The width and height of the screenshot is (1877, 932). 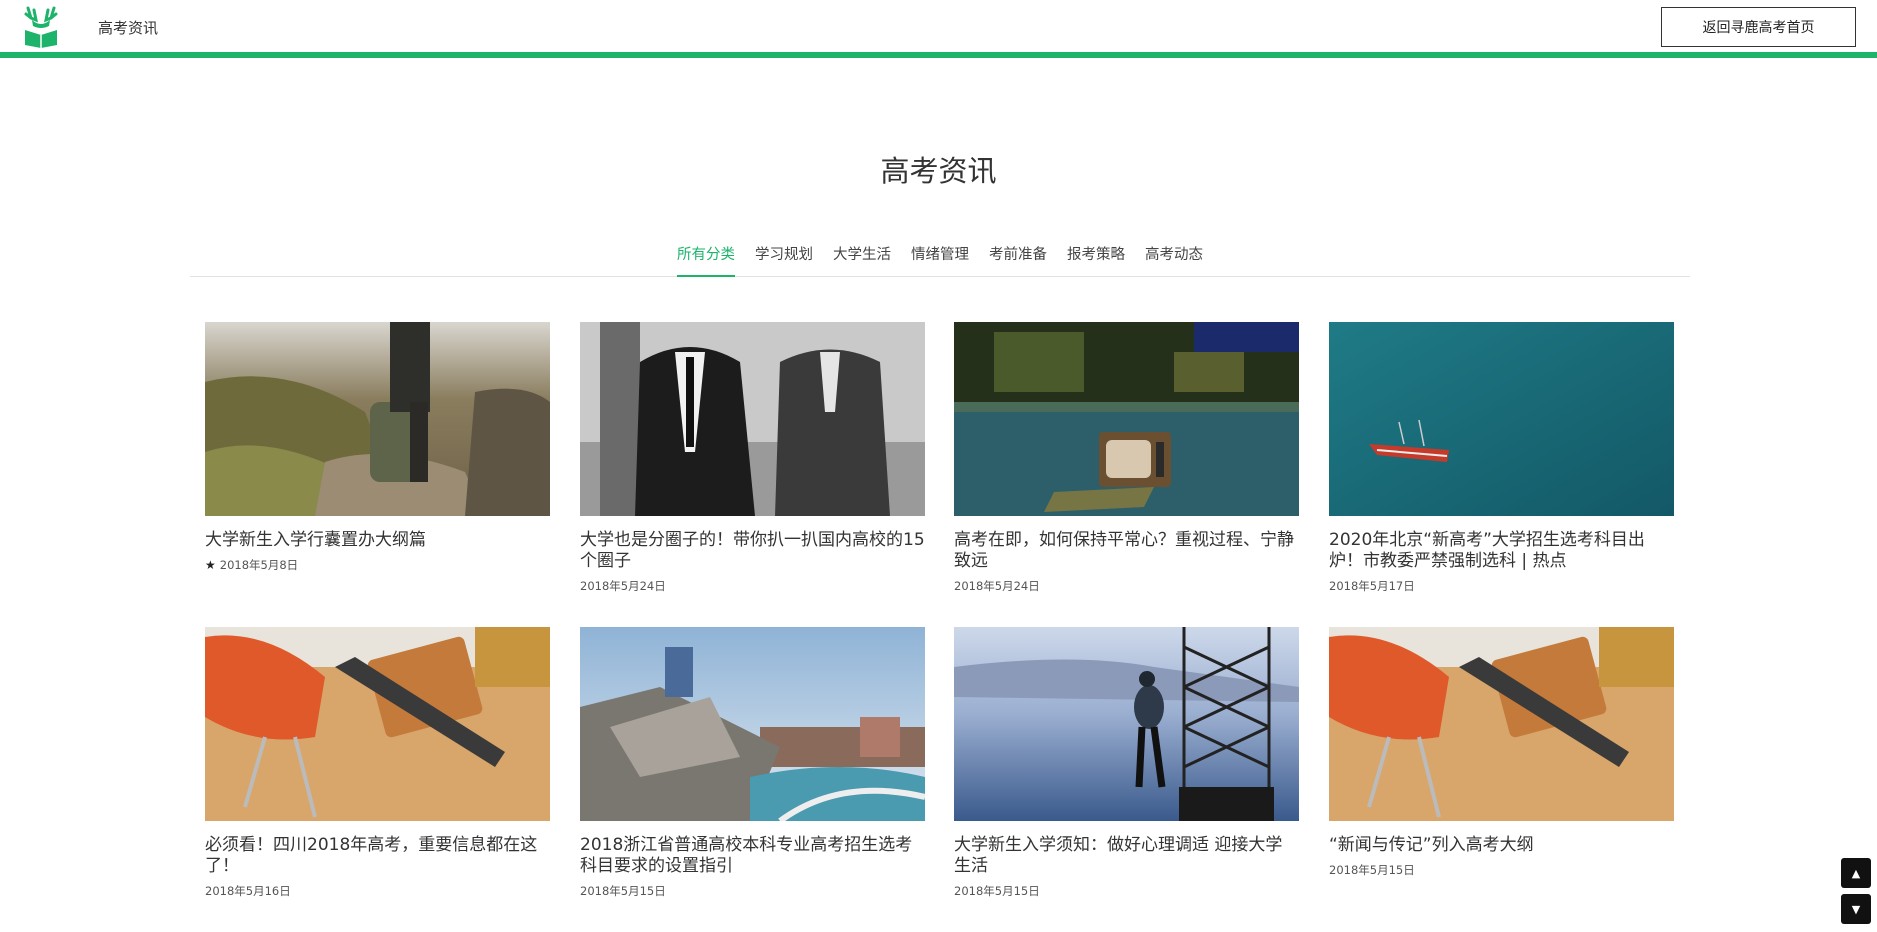 What do you see at coordinates (210, 565) in the screenshot?
I see `star-icon: ★` at bounding box center [210, 565].